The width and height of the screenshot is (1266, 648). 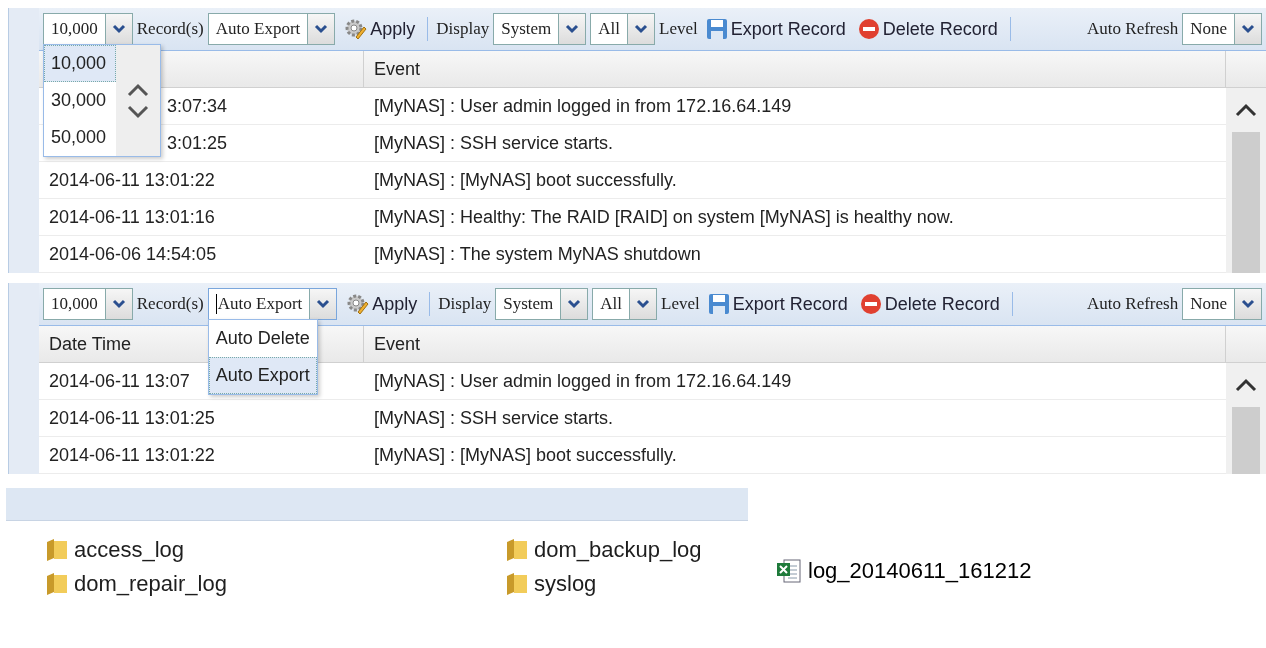 What do you see at coordinates (197, 143) in the screenshot?
I see `date-time-cell: 3:01:25` at bounding box center [197, 143].